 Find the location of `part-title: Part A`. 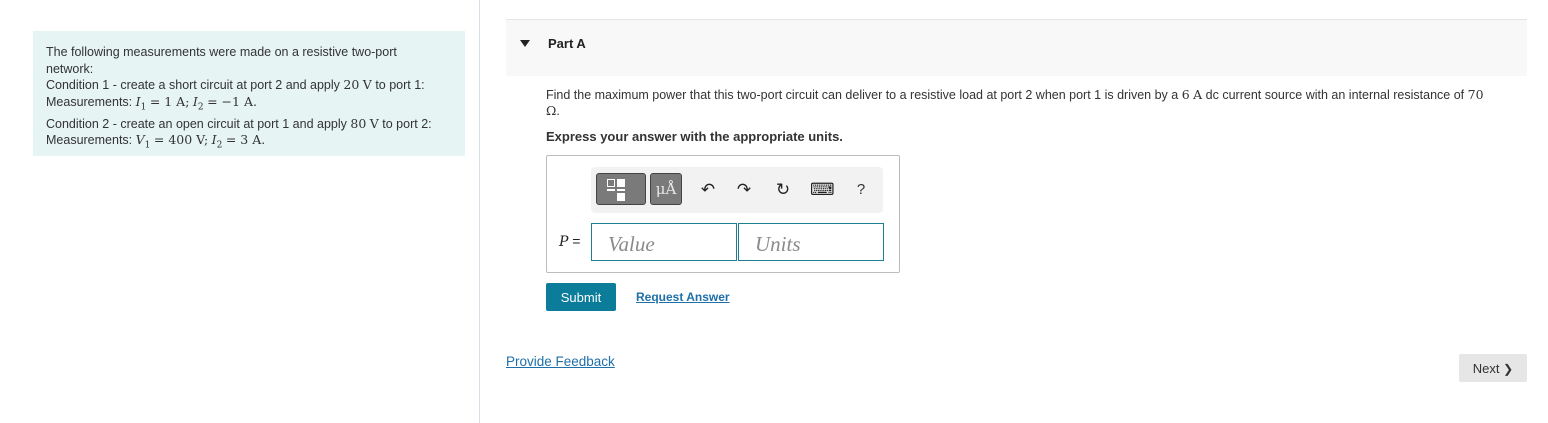

part-title: Part A is located at coordinates (567, 43).